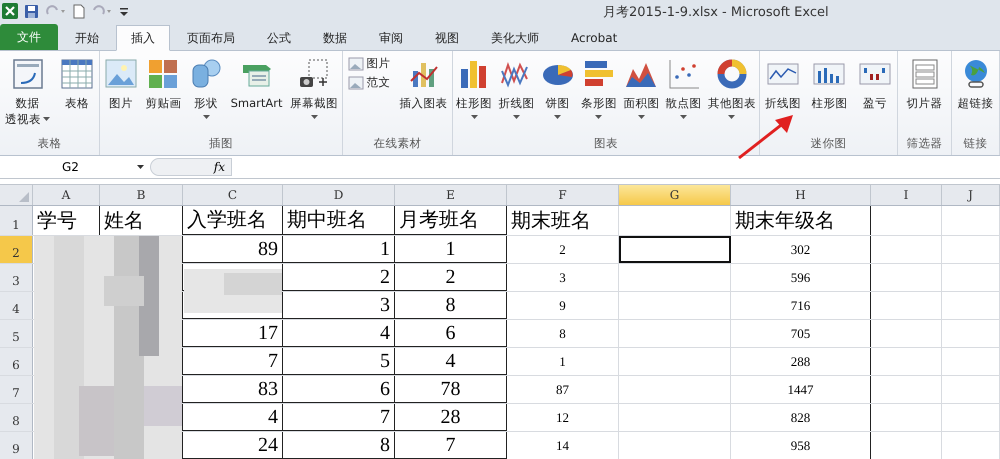 The height and width of the screenshot is (459, 1000). I want to click on table-cell: 596, so click(801, 277).